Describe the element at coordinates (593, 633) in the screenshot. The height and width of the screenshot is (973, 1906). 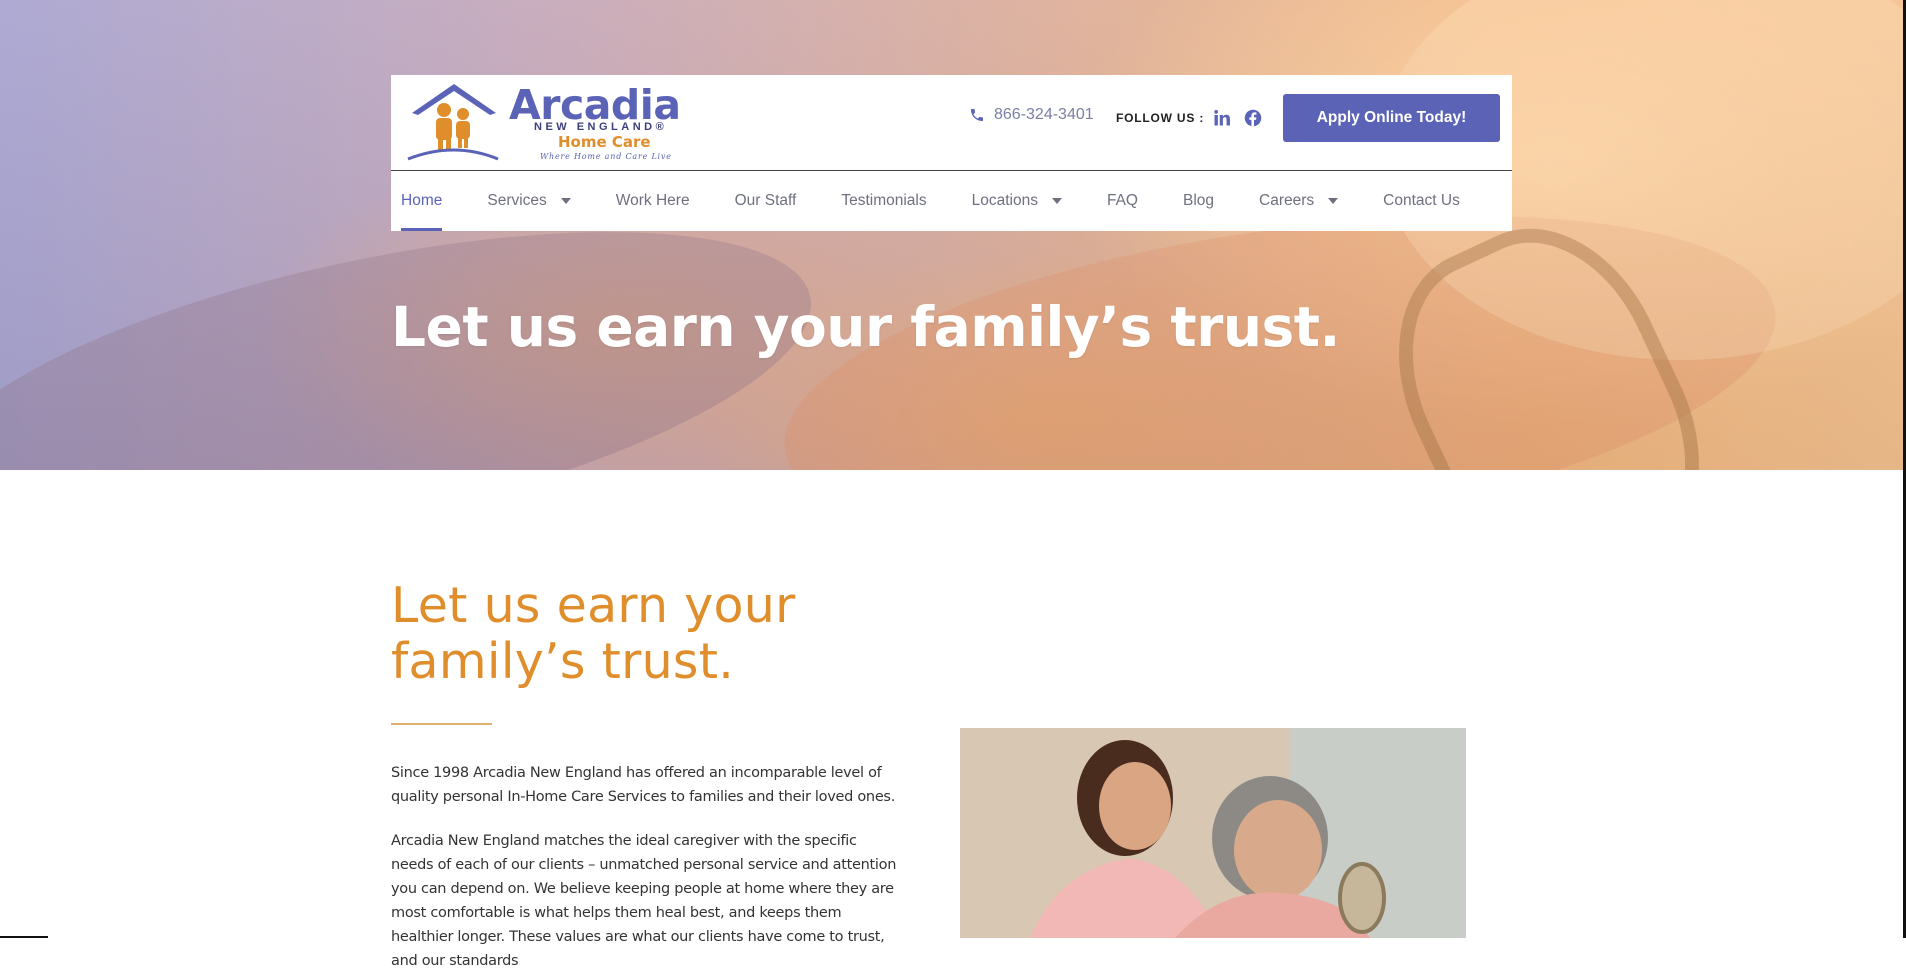
I see `section-title: Let us earn your family’s trust.` at that location.